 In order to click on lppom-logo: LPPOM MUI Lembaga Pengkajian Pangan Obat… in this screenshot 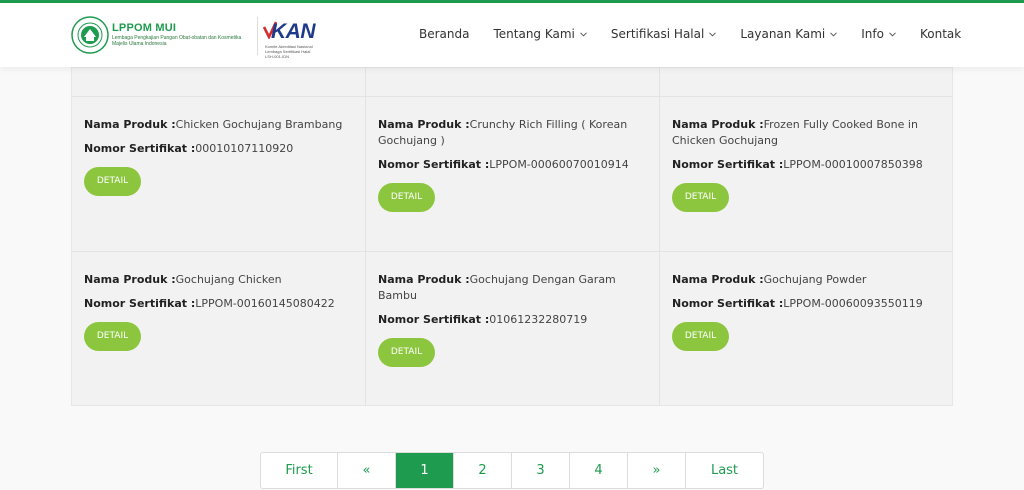, I will do `click(156, 35)`.